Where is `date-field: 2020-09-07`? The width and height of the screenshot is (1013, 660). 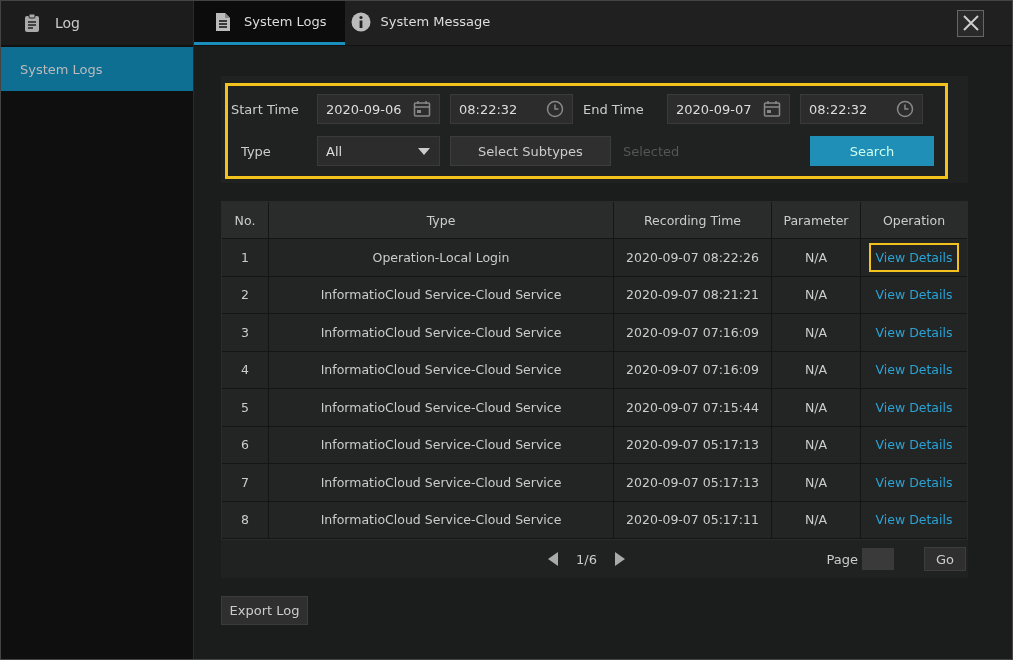 date-field: 2020-09-07 is located at coordinates (728, 109).